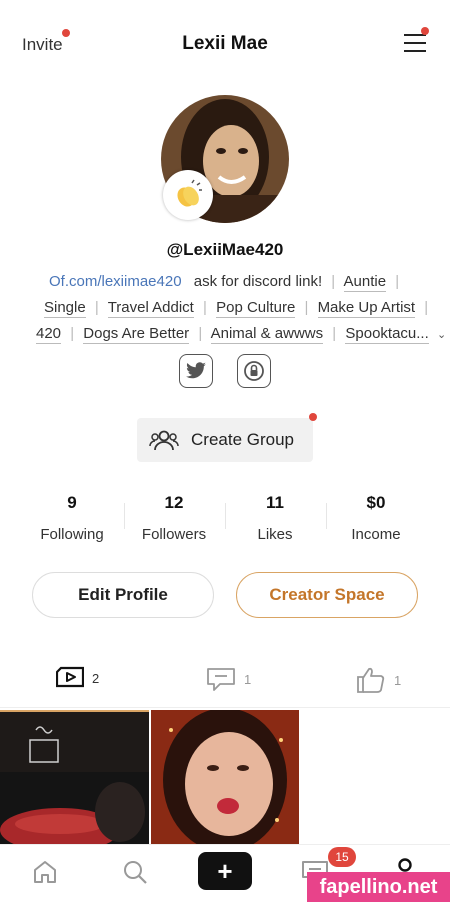 This screenshot has width=450, height=902. Describe the element at coordinates (70, 678) in the screenshot. I see `video-icon` at that location.